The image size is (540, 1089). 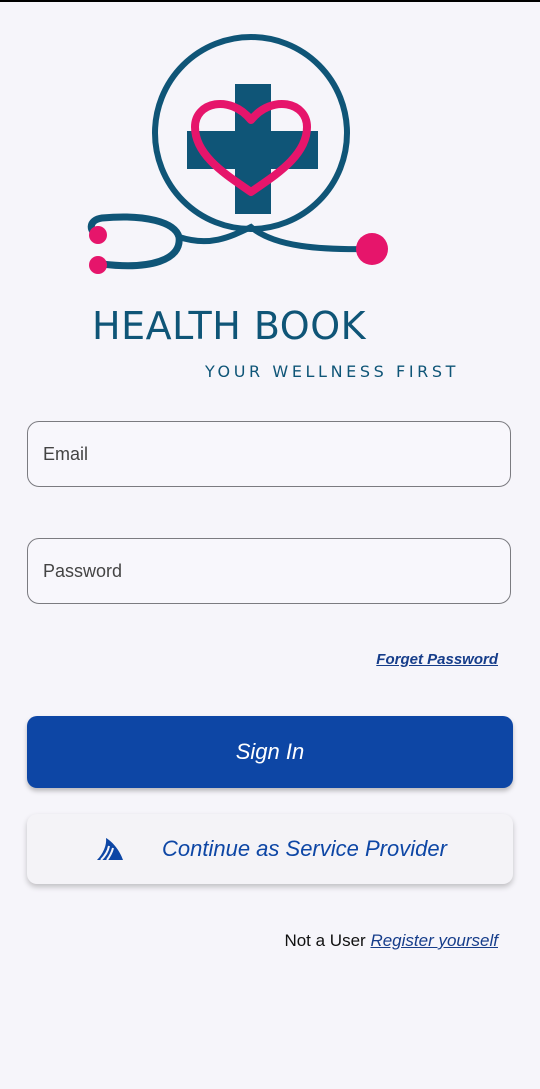 I want to click on email-field-container, so click(x=269, y=454).